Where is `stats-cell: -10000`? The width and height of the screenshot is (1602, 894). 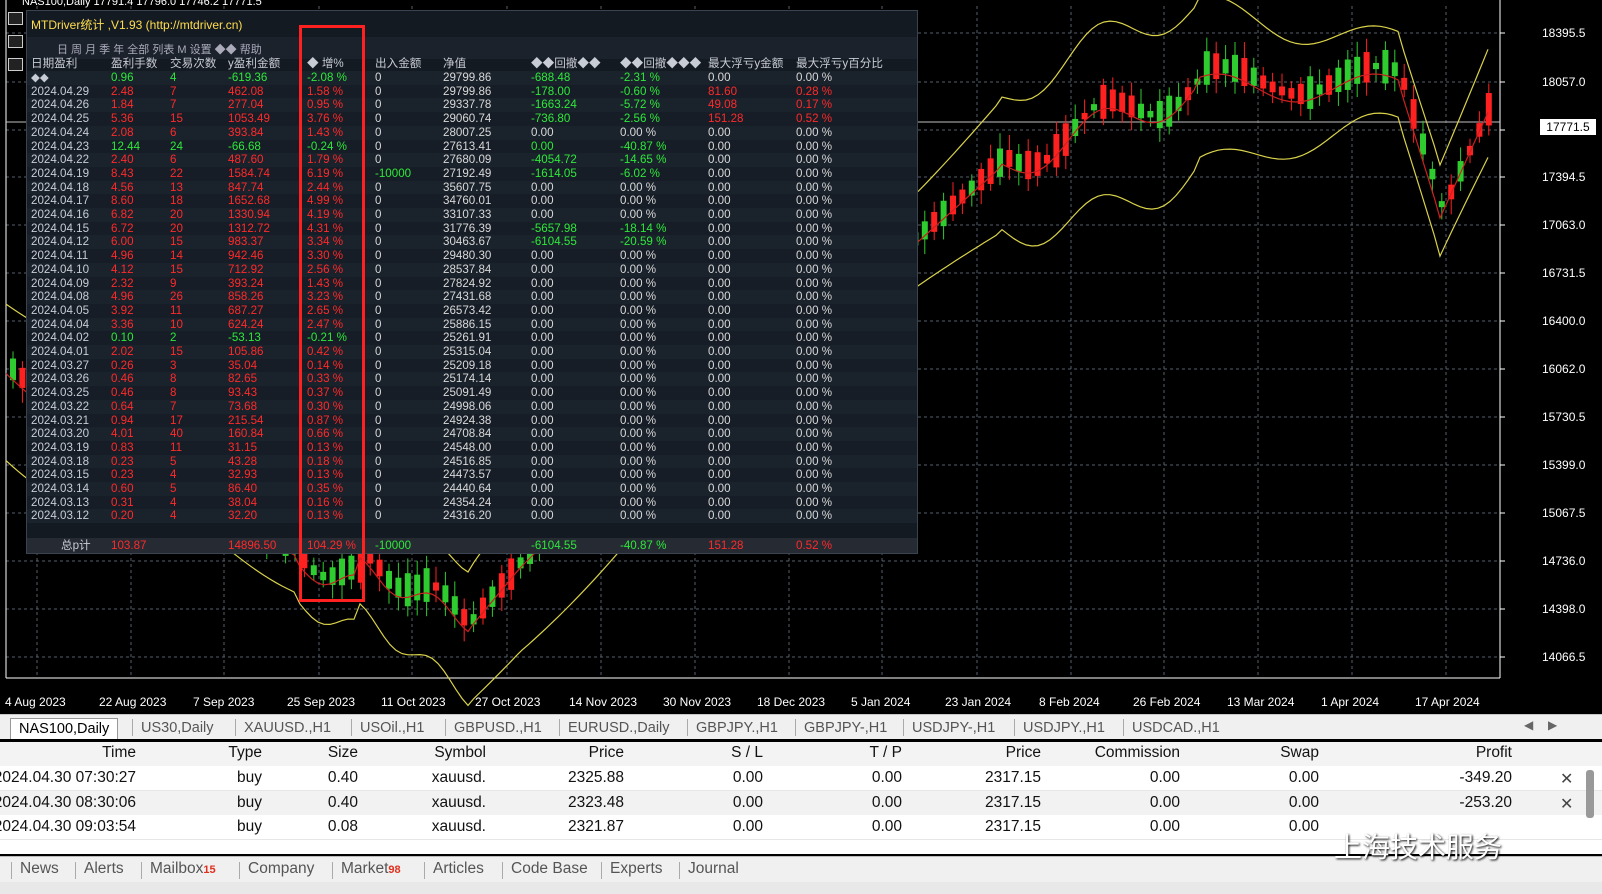 stats-cell: -10000 is located at coordinates (393, 173).